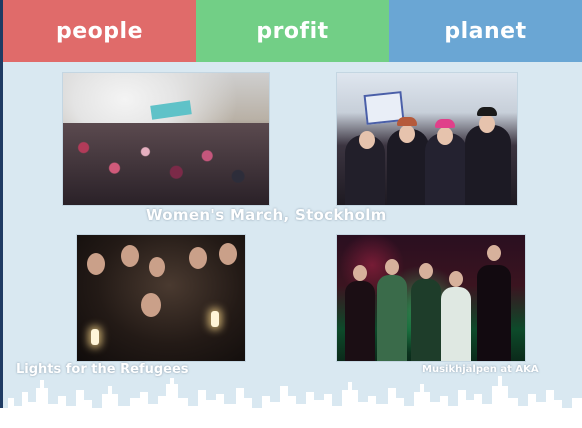 This screenshot has width=582, height=428. Describe the element at coordinates (99, 31) in the screenshot. I see `tab-people: people` at that location.